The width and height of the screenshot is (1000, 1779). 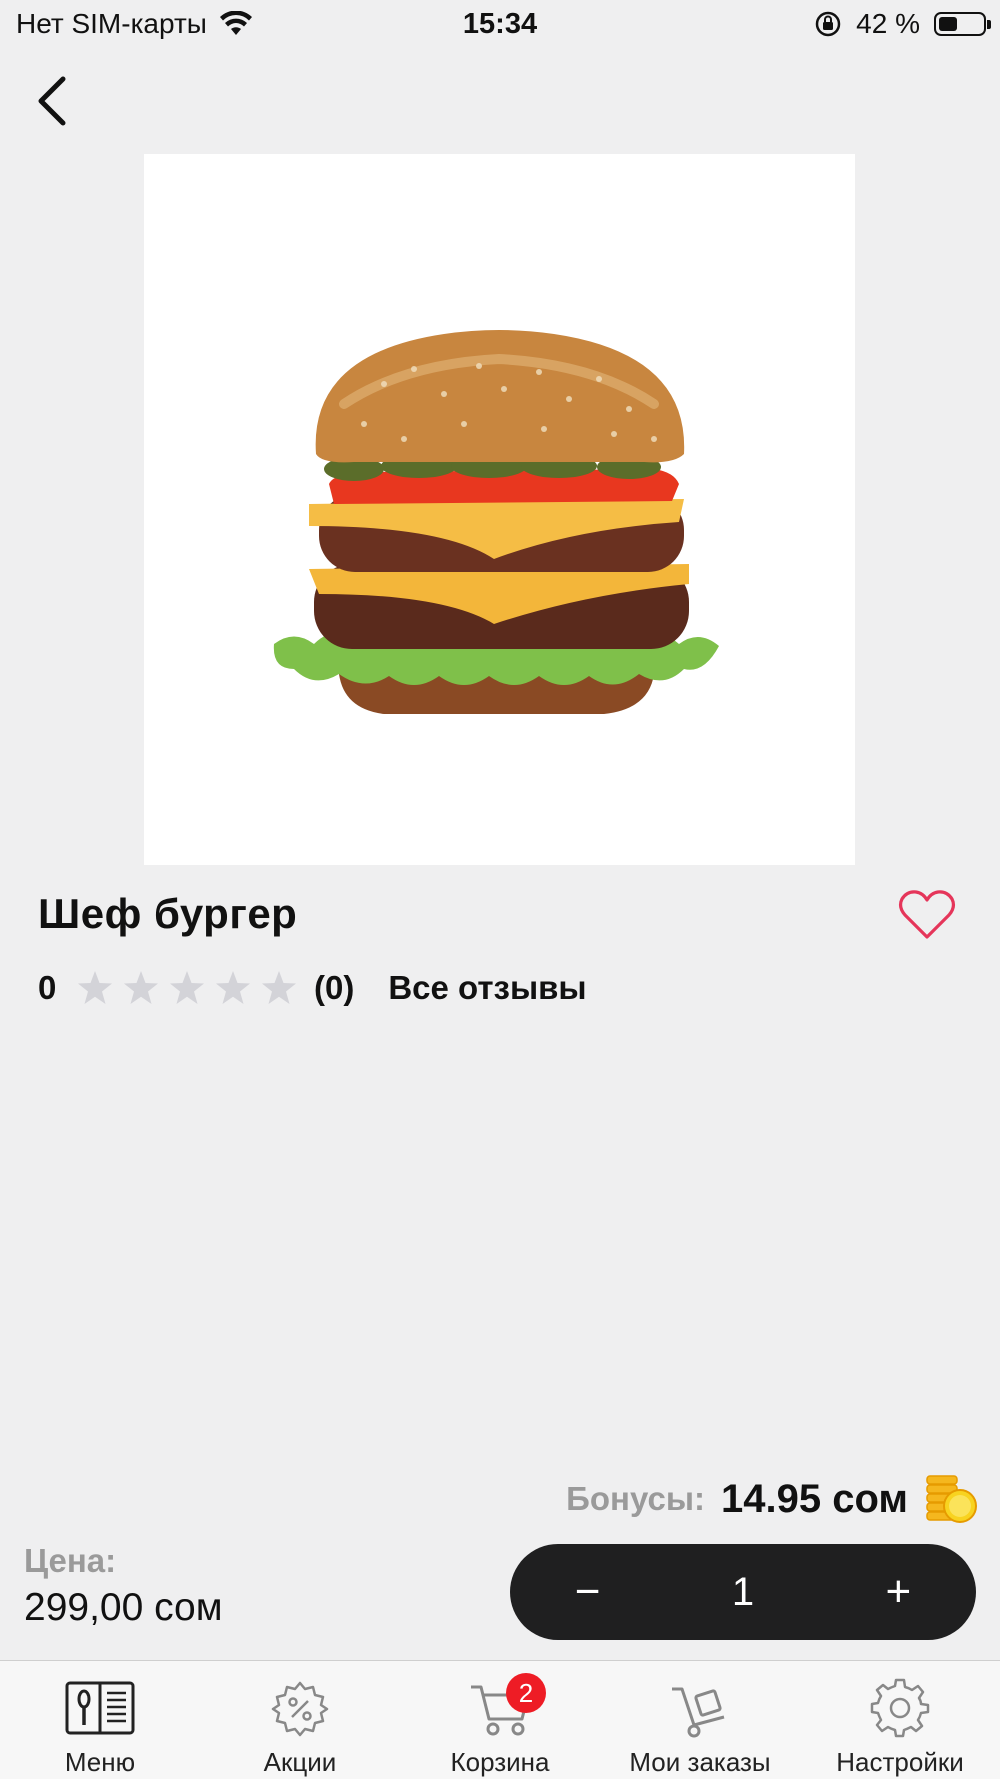 I want to click on tab-my-orders: Мои заказы, so click(x=700, y=1720).